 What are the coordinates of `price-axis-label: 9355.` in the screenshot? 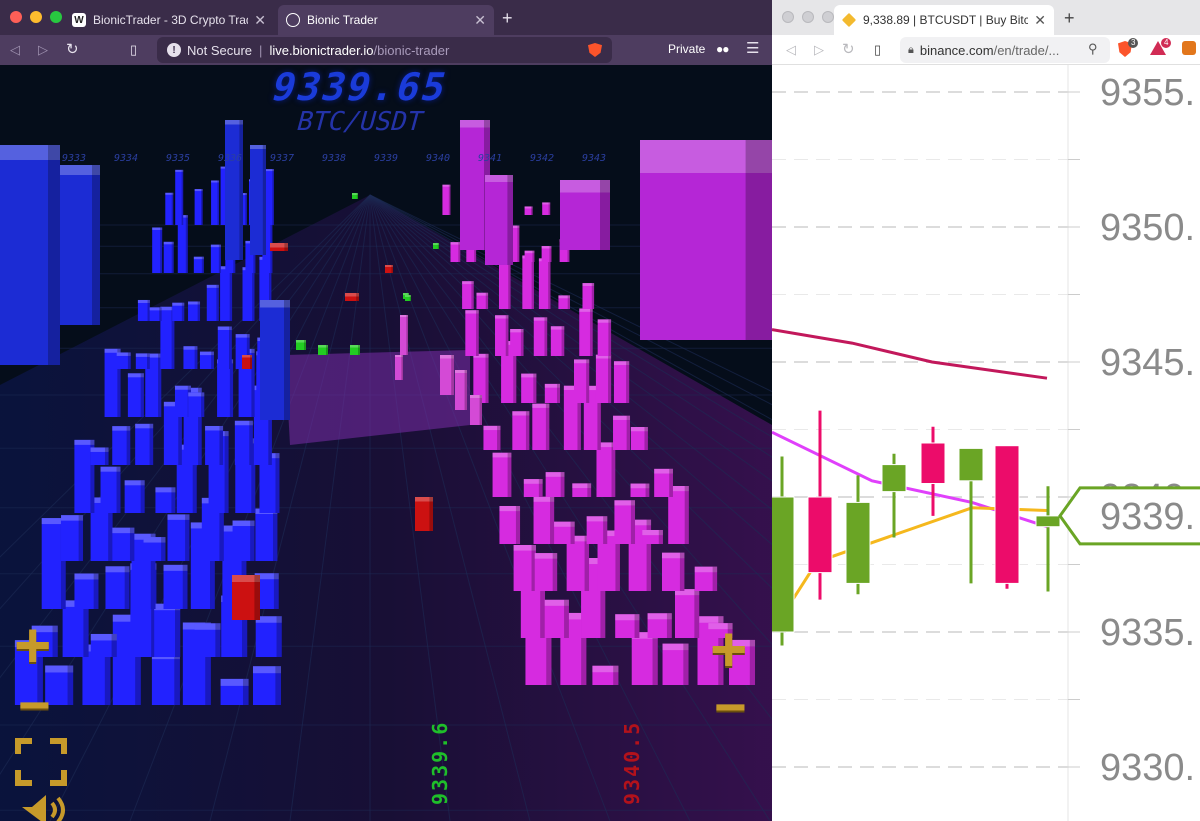 It's located at (1147, 93).